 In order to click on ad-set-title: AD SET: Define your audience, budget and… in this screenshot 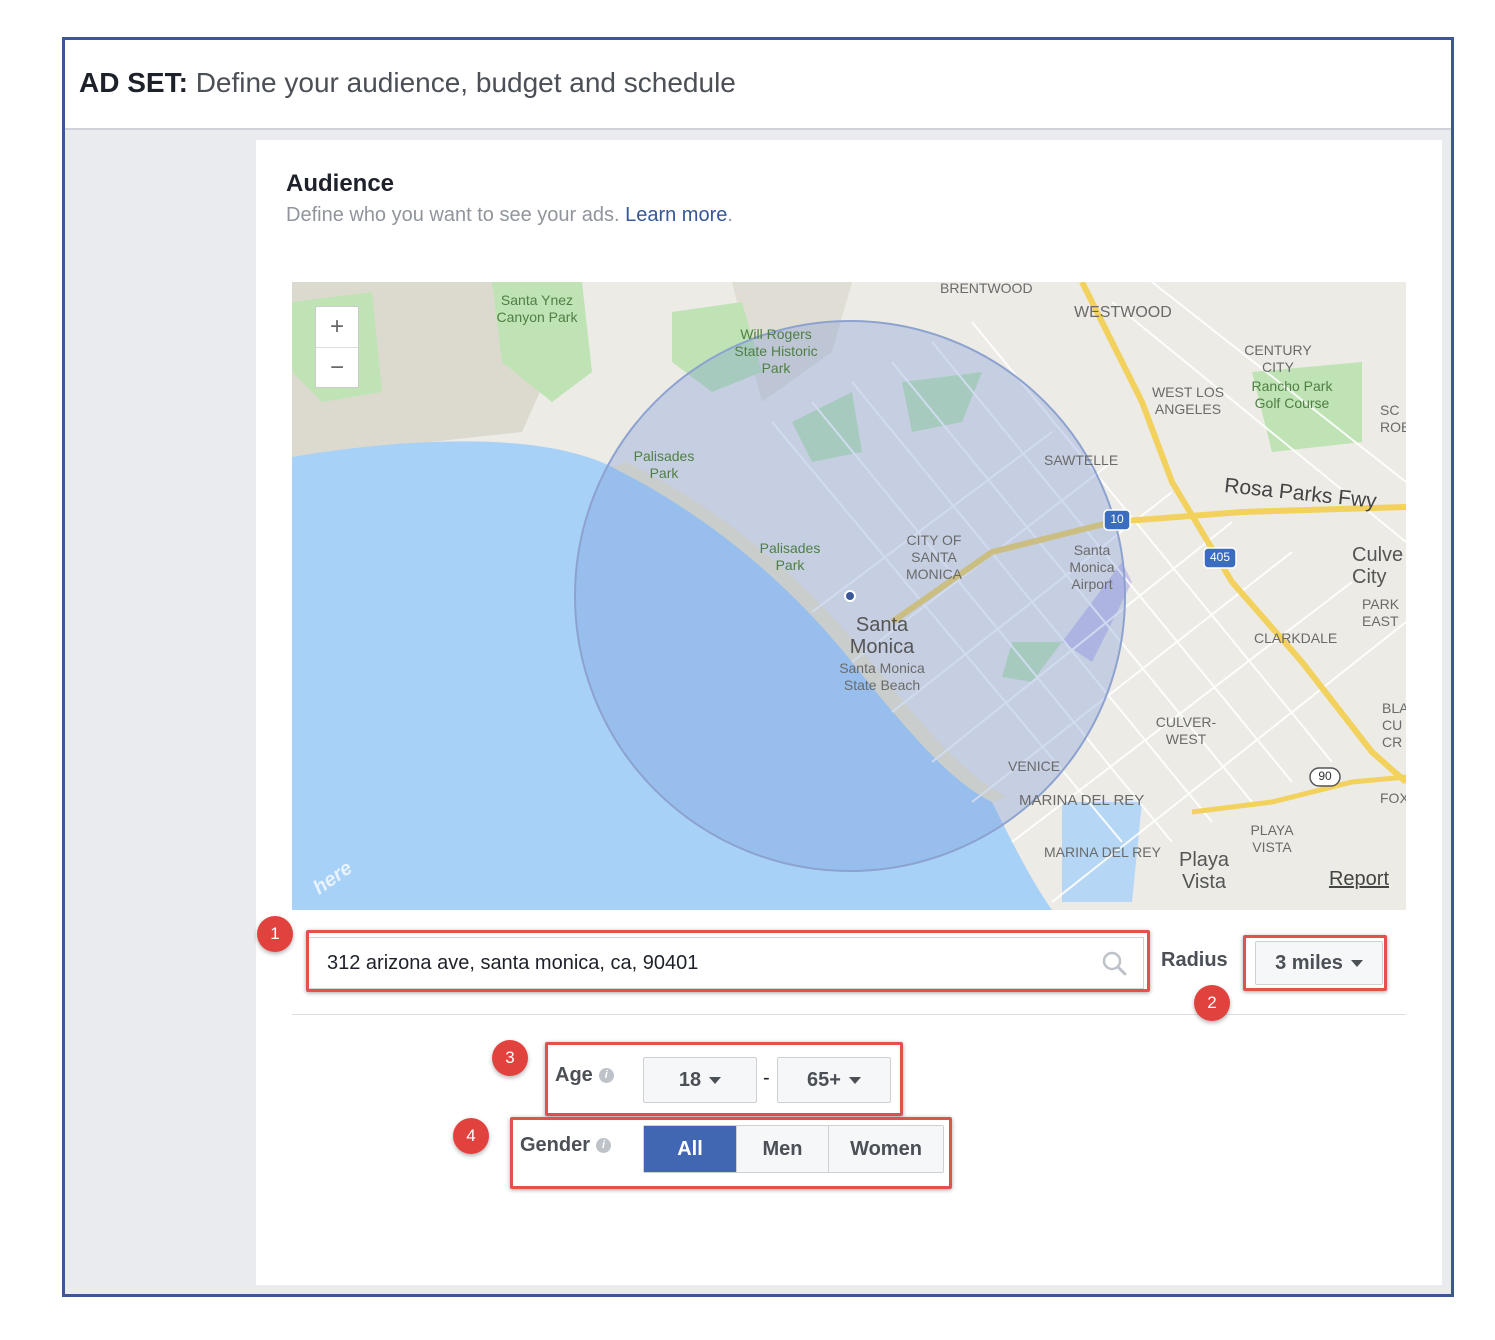, I will do `click(407, 83)`.